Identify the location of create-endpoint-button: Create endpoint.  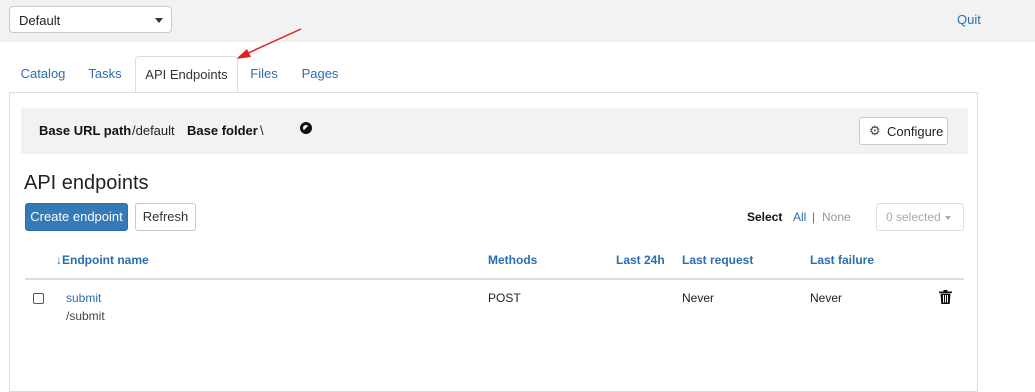
(76, 217).